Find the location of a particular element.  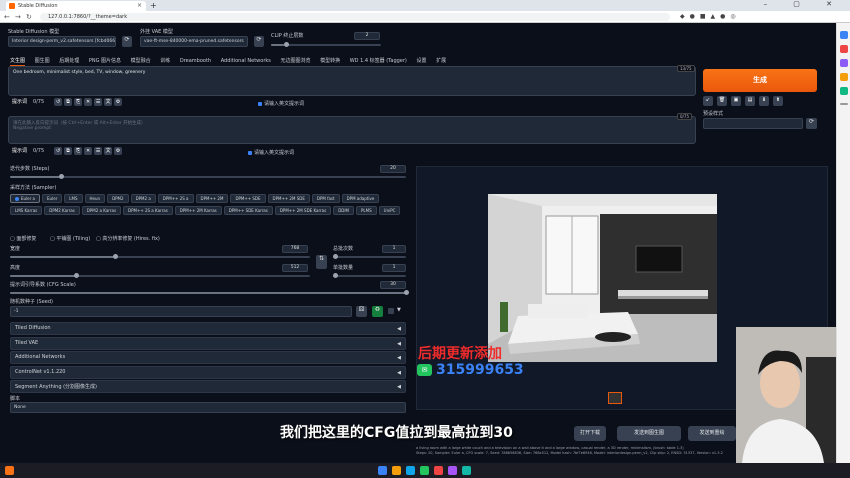

sampler-option: PLMS is located at coordinates (366, 210).